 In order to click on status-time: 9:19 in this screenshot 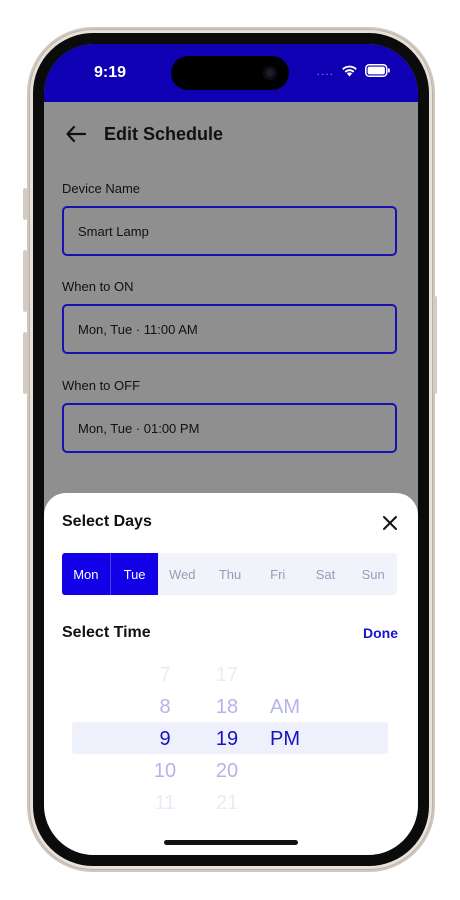, I will do `click(110, 72)`.